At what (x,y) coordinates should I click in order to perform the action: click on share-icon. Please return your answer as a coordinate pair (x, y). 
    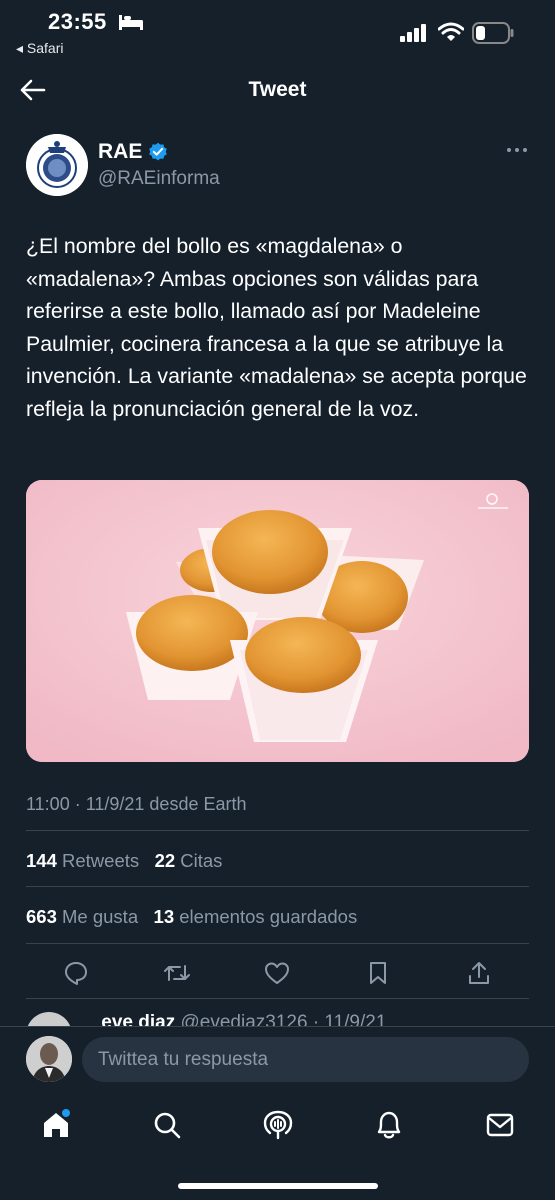
    Looking at the image, I should click on (478, 973).